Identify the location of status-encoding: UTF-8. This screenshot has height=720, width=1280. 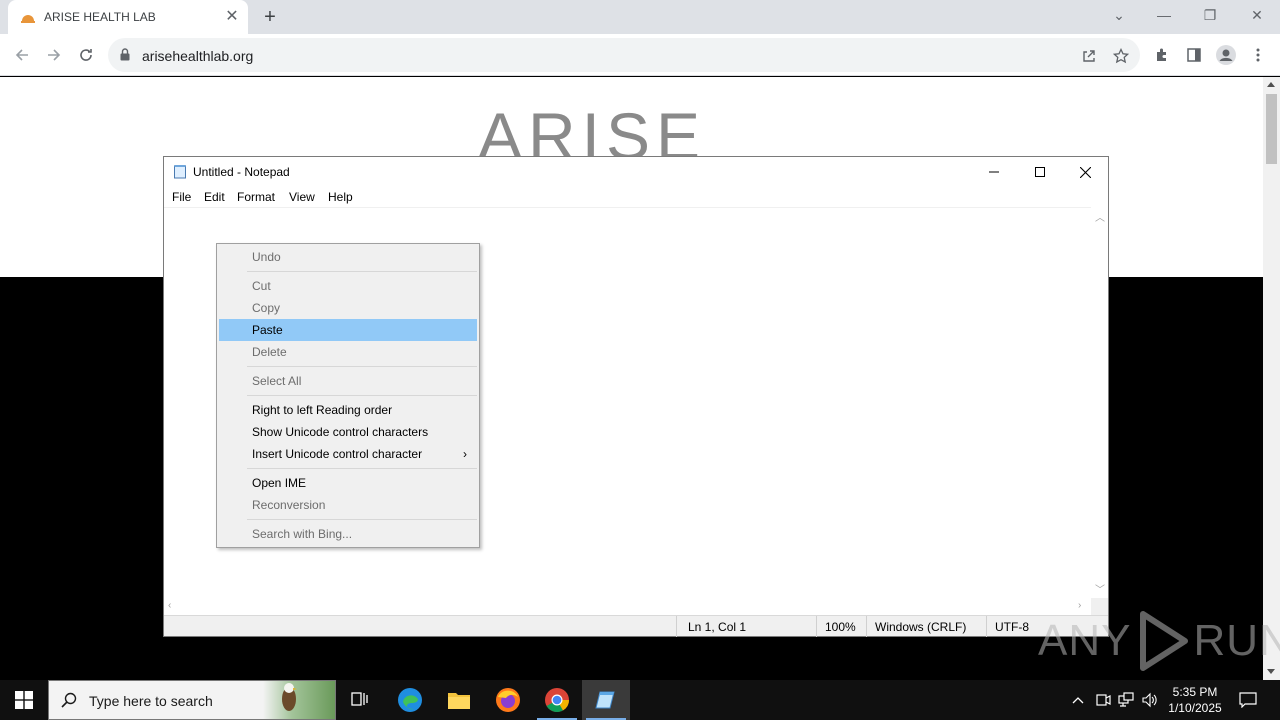
(1012, 627).